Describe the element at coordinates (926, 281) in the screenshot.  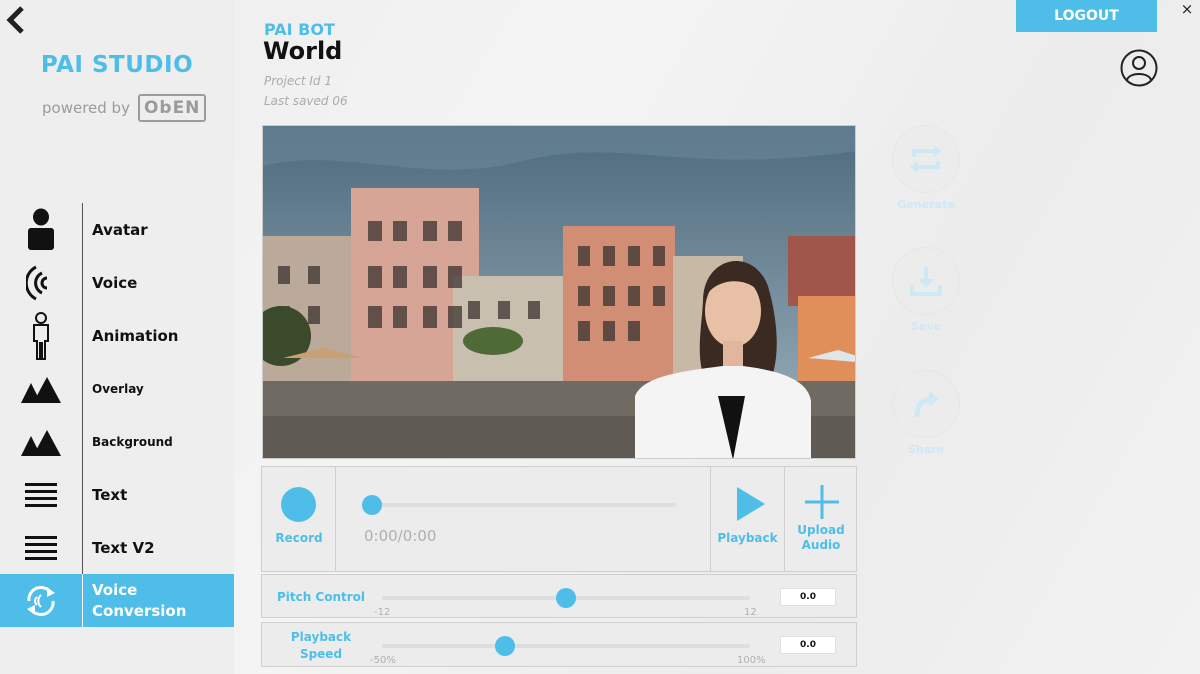
I see `download-icon` at that location.